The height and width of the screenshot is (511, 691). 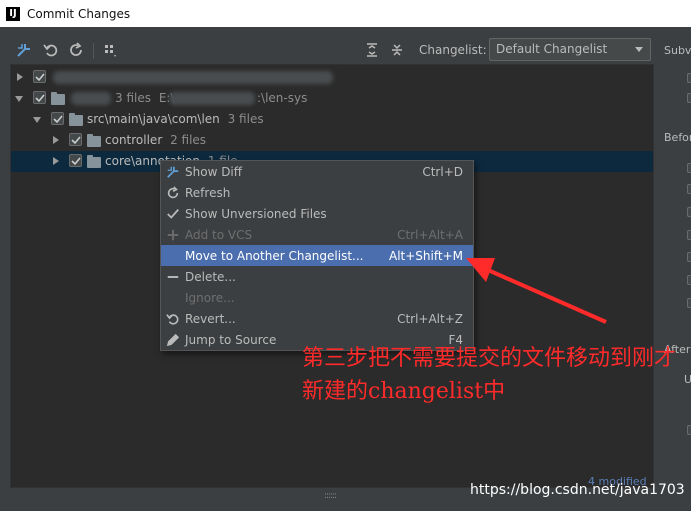 I want to click on watermark-text: https://blog.csdn.net/java1703, so click(x=577, y=490).